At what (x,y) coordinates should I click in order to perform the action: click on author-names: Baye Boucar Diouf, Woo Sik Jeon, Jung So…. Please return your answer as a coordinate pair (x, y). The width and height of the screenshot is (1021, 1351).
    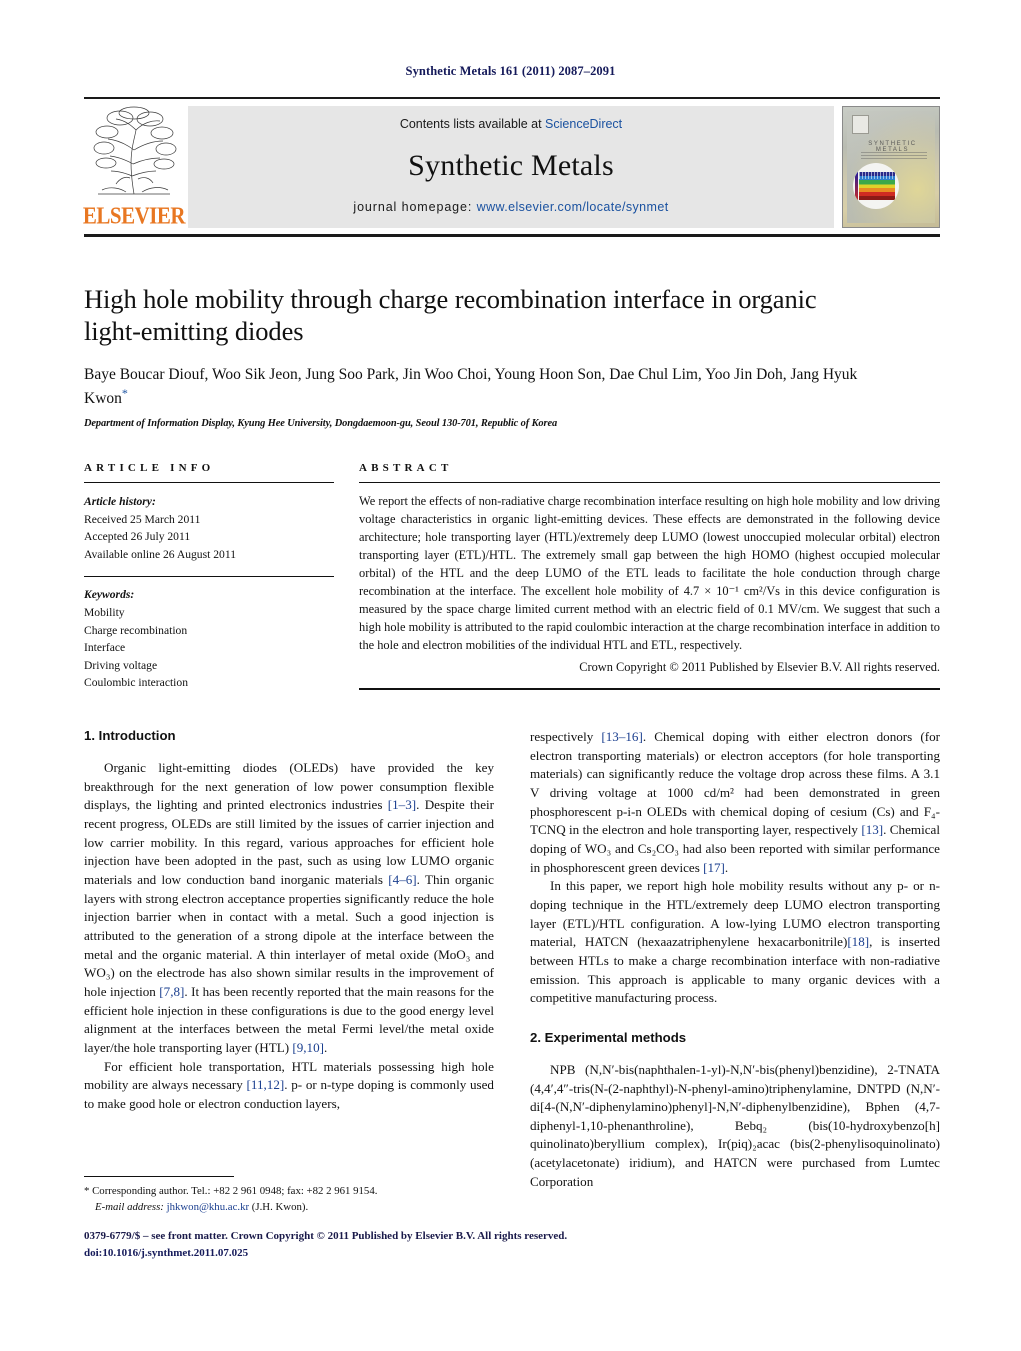
    Looking at the image, I should click on (471, 386).